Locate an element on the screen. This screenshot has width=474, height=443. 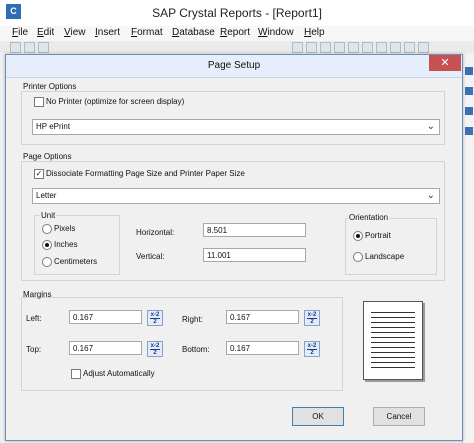
open-icon is located at coordinates (29, 47).